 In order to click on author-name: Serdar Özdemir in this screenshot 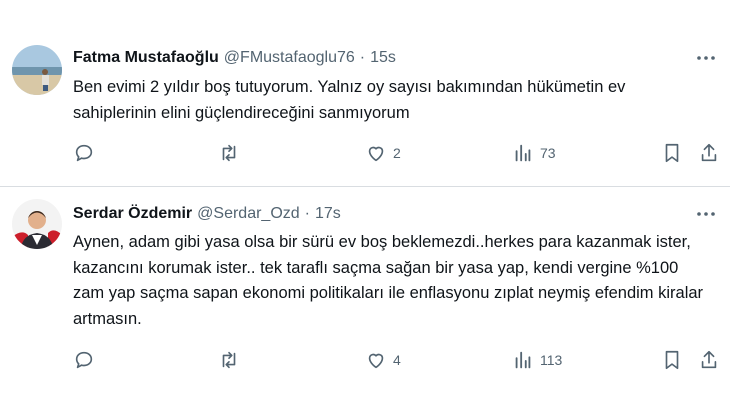, I will do `click(132, 214)`.